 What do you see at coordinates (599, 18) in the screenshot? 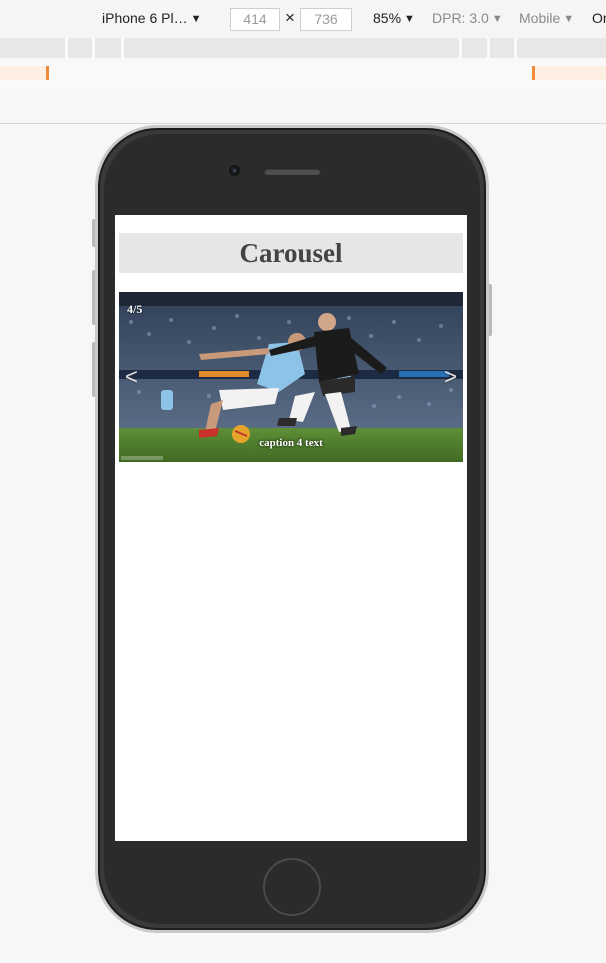
I see `online-select: Or` at bounding box center [599, 18].